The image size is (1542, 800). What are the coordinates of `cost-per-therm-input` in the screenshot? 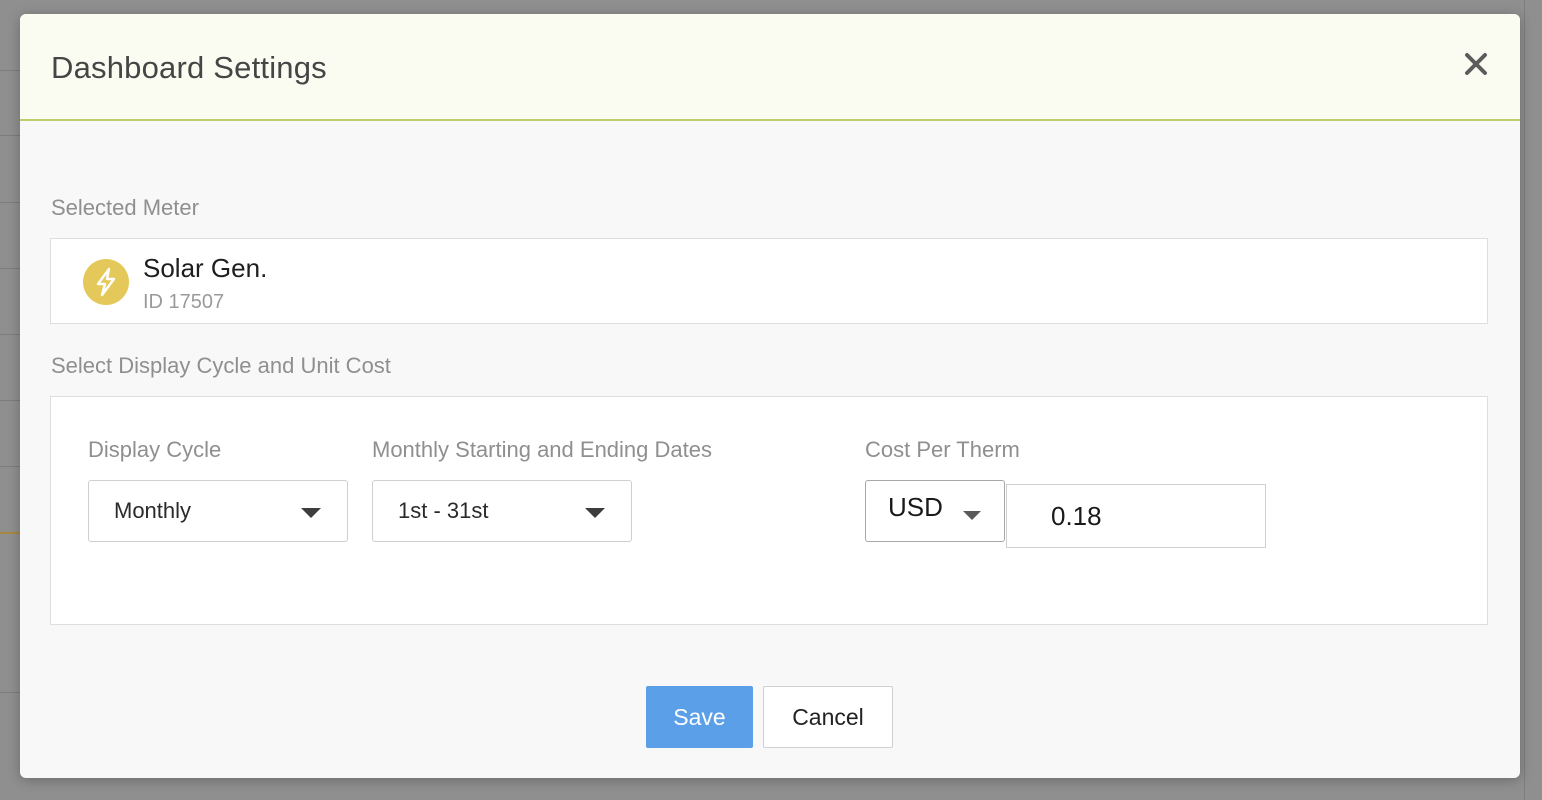 It's located at (1136, 516).